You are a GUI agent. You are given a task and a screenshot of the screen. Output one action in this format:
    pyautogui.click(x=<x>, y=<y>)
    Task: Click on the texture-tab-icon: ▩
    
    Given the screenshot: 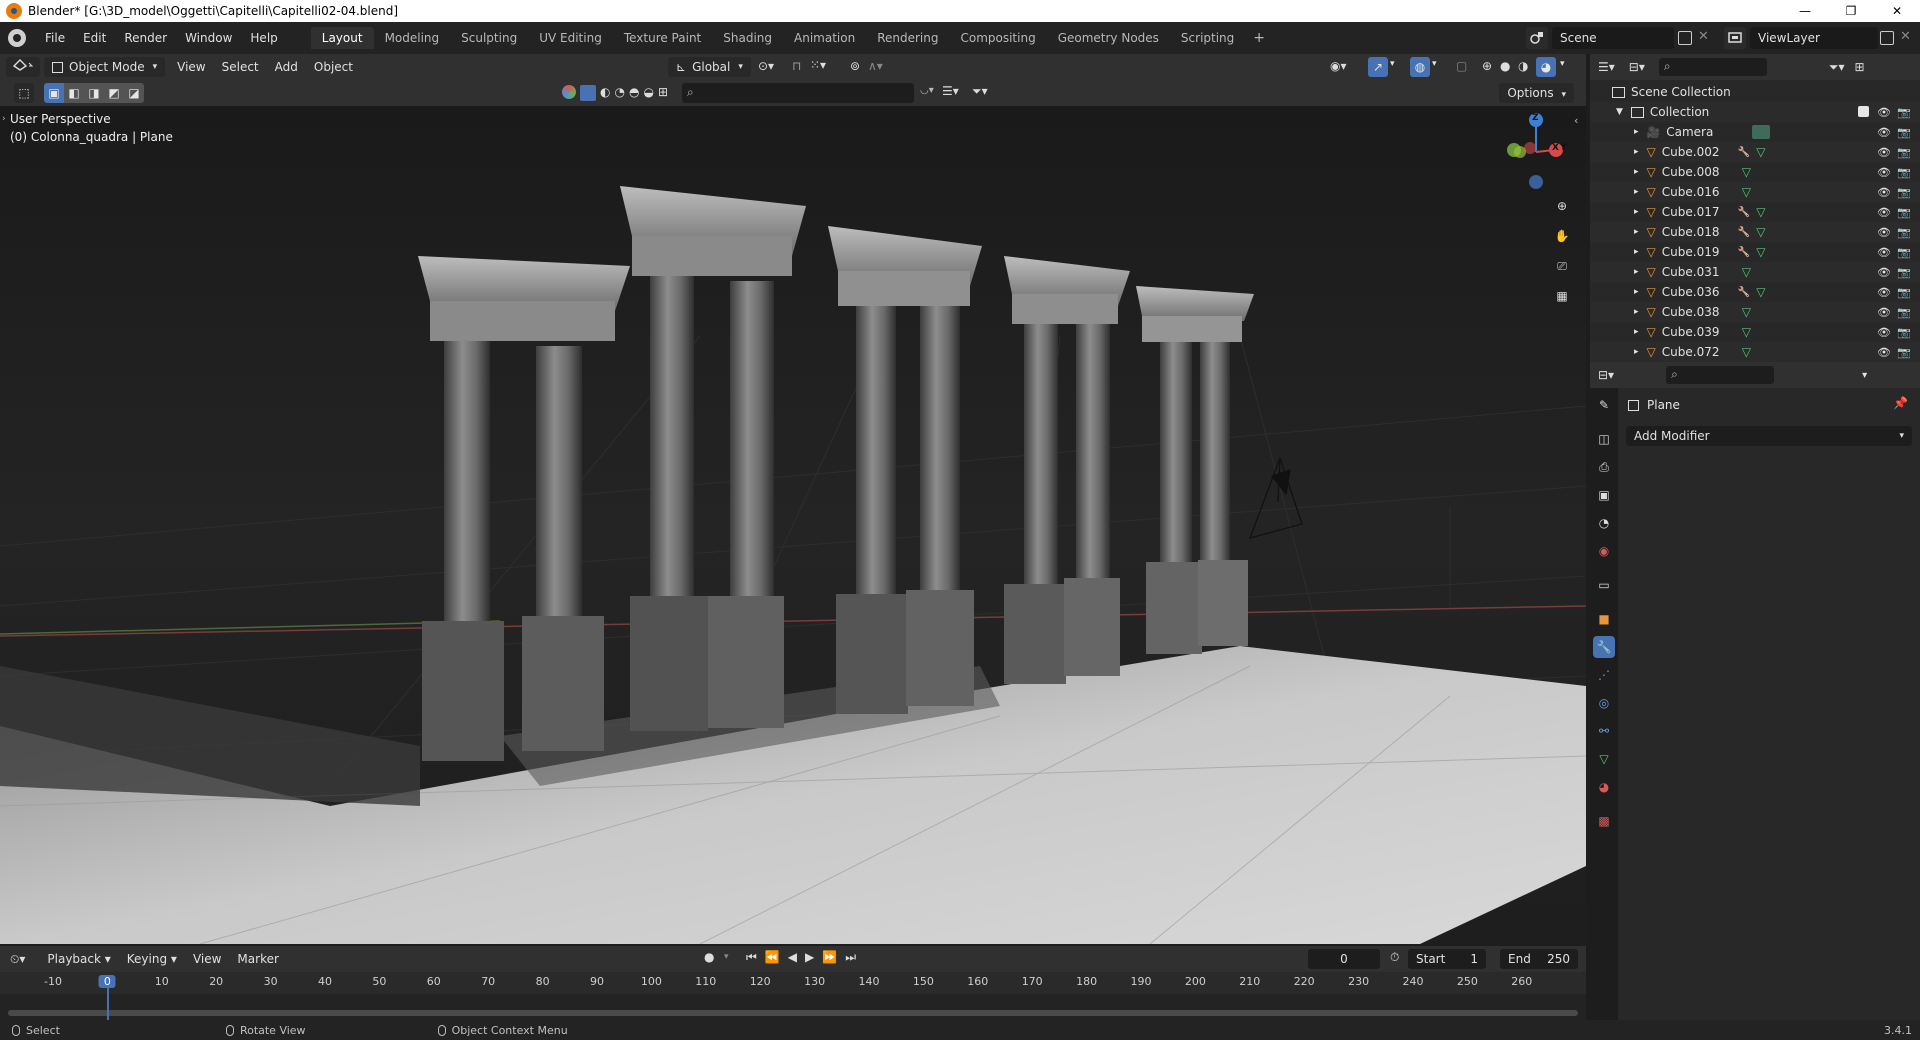 What is the action you would take?
    pyautogui.click(x=1604, y=821)
    